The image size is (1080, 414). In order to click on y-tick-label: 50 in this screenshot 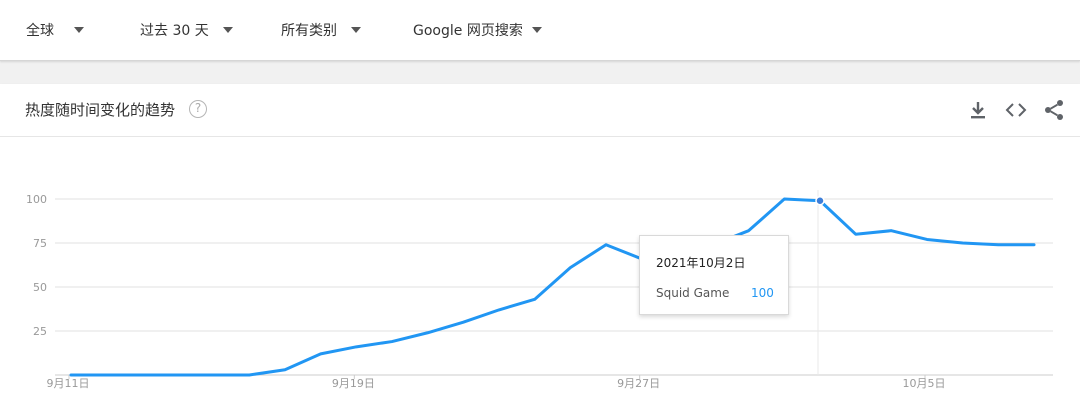, I will do `click(40, 287)`.